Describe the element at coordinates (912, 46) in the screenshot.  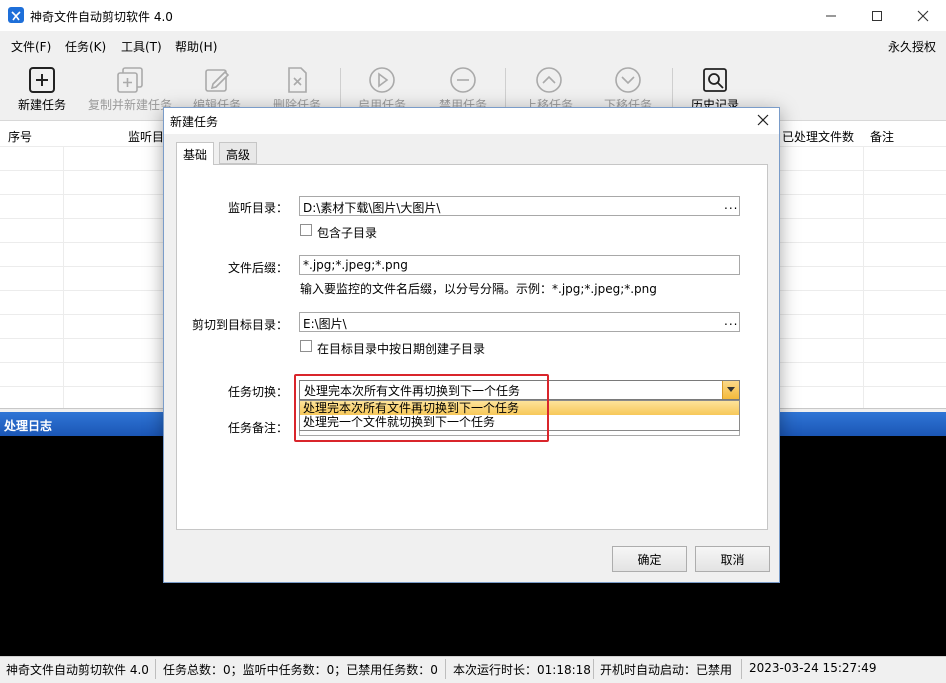
I see `license-status: 永久授权` at that location.